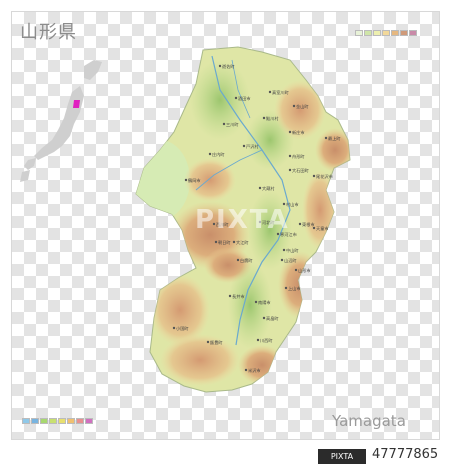 The height and width of the screenshot is (469, 450). I want to click on municipality-label: 山形市, so click(304, 270).